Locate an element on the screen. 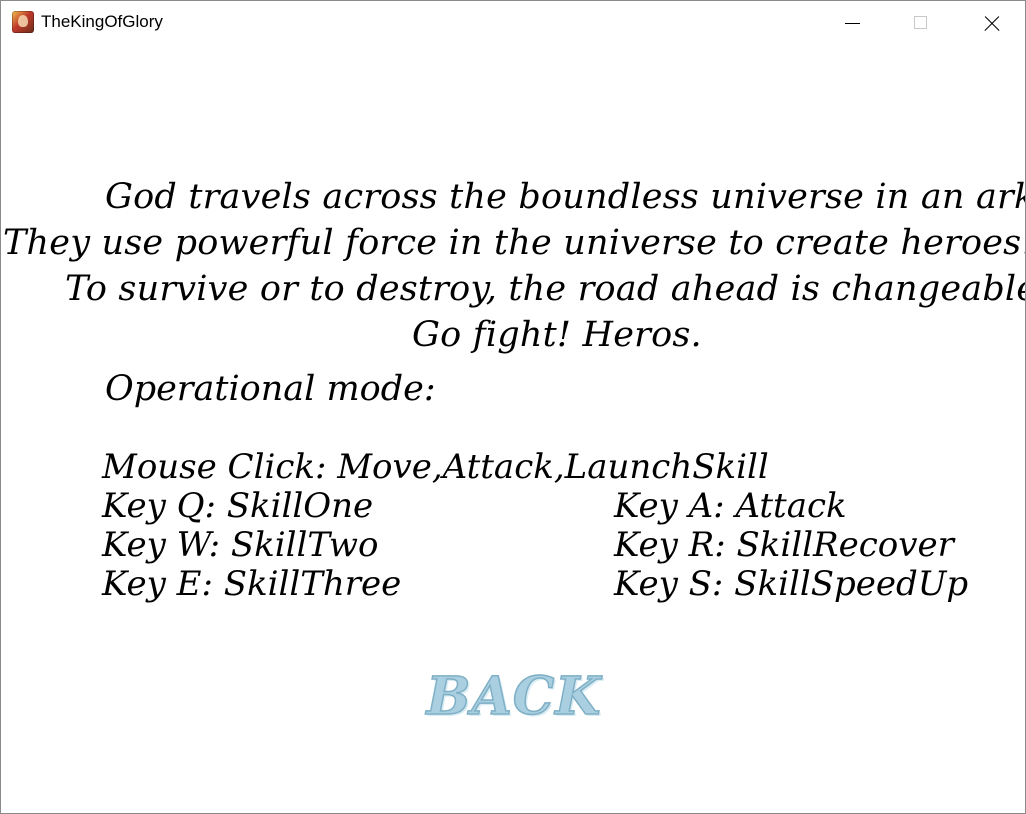 The image size is (1026, 814). control-key-s: Key S: SkillSpeedUp is located at coordinates (791, 584).